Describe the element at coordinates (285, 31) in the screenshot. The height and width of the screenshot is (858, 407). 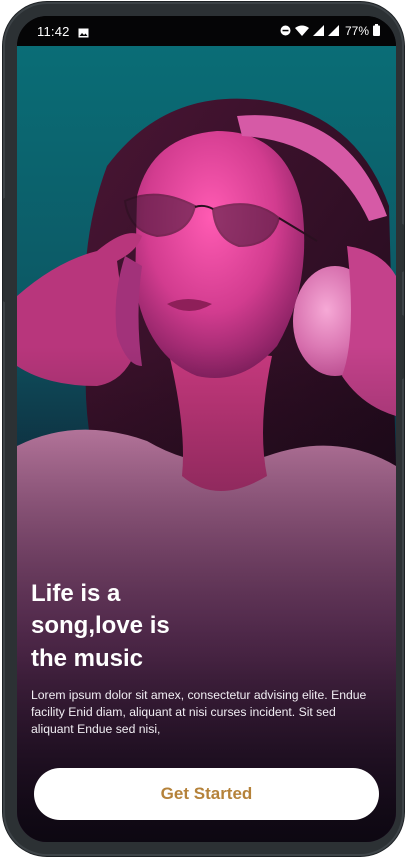
I see `do-not-disturb-icon` at that location.